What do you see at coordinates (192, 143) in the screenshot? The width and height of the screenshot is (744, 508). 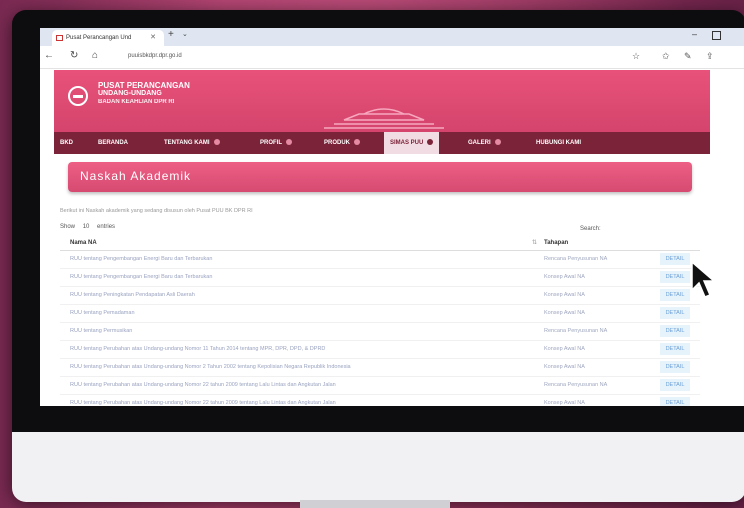 I see `nav-tentang-kami: TENTANG KAMI` at bounding box center [192, 143].